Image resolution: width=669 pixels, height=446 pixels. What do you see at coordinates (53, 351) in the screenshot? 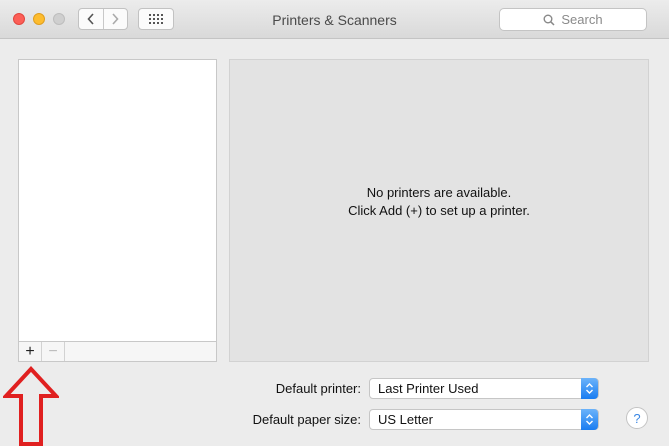
I see `remove-printer-button: −` at bounding box center [53, 351].